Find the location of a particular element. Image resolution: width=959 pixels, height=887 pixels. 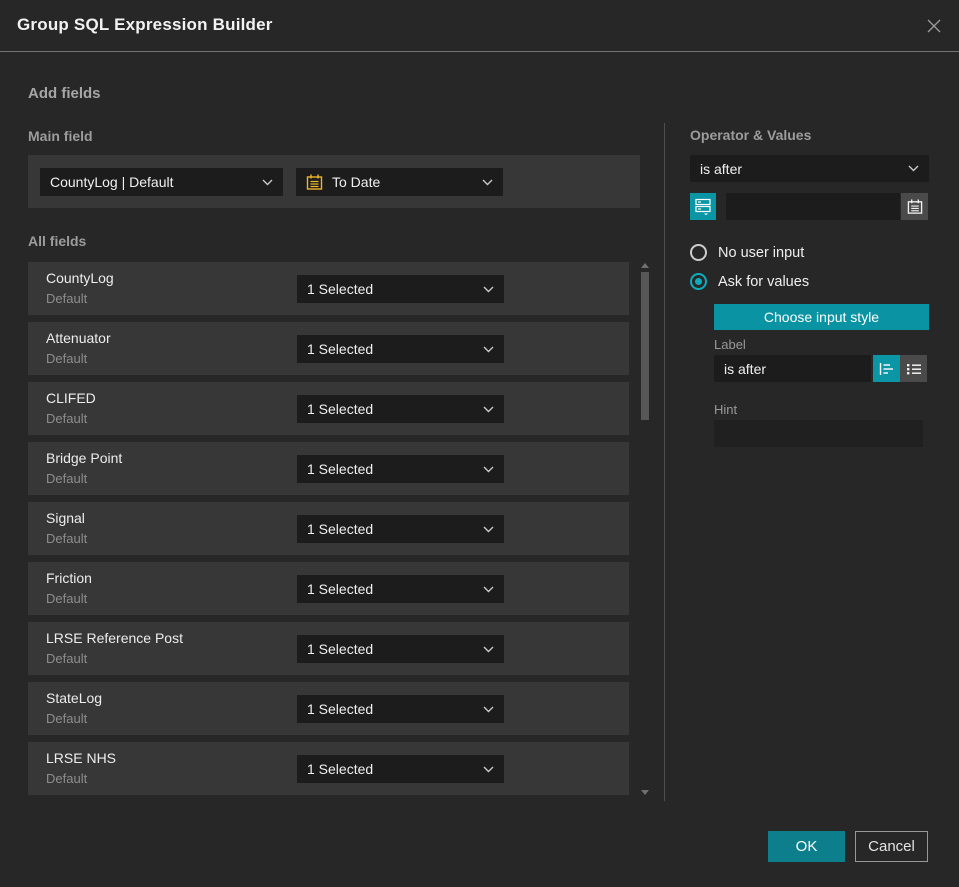

main-field-select: CountyLog | Default is located at coordinates (161, 182).